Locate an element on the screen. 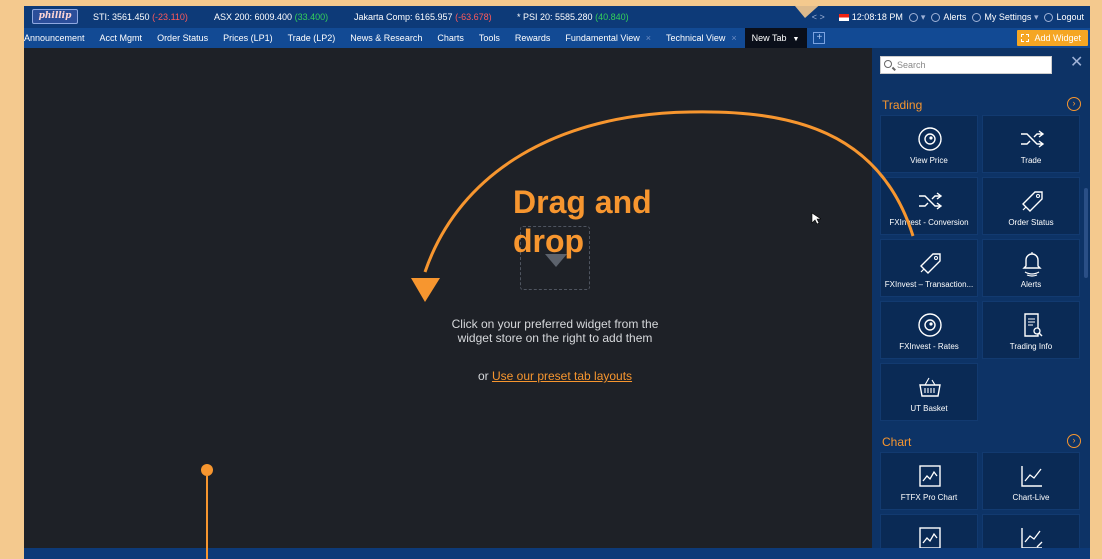  widget-tile-fxinvest-rates: FXInvest - Rates is located at coordinates (929, 330).